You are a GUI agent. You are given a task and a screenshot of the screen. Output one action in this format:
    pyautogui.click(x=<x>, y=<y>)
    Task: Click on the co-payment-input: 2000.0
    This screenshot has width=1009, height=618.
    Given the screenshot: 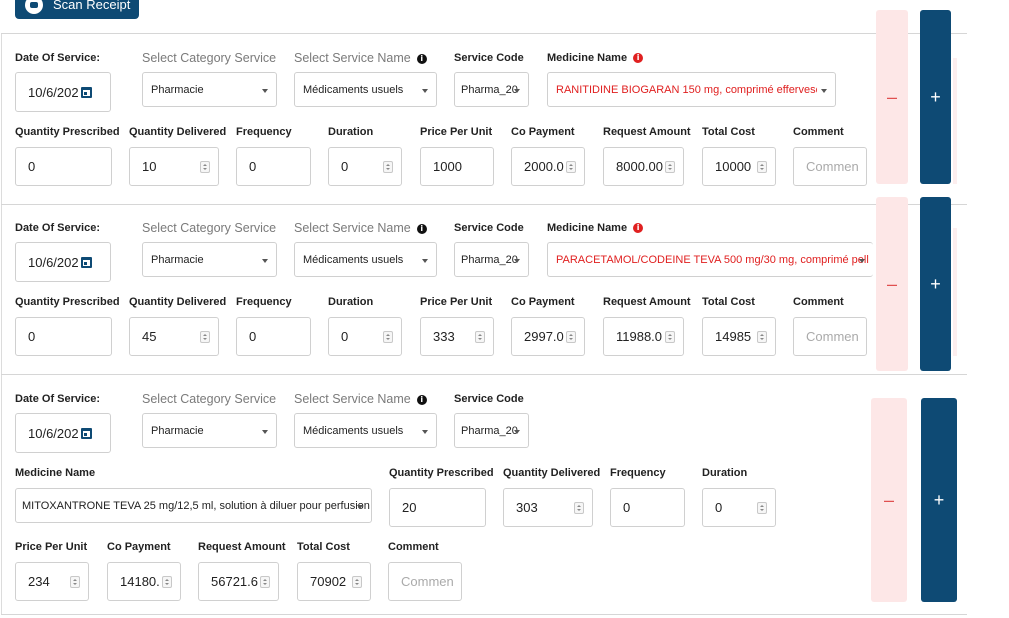 What is the action you would take?
    pyautogui.click(x=548, y=166)
    